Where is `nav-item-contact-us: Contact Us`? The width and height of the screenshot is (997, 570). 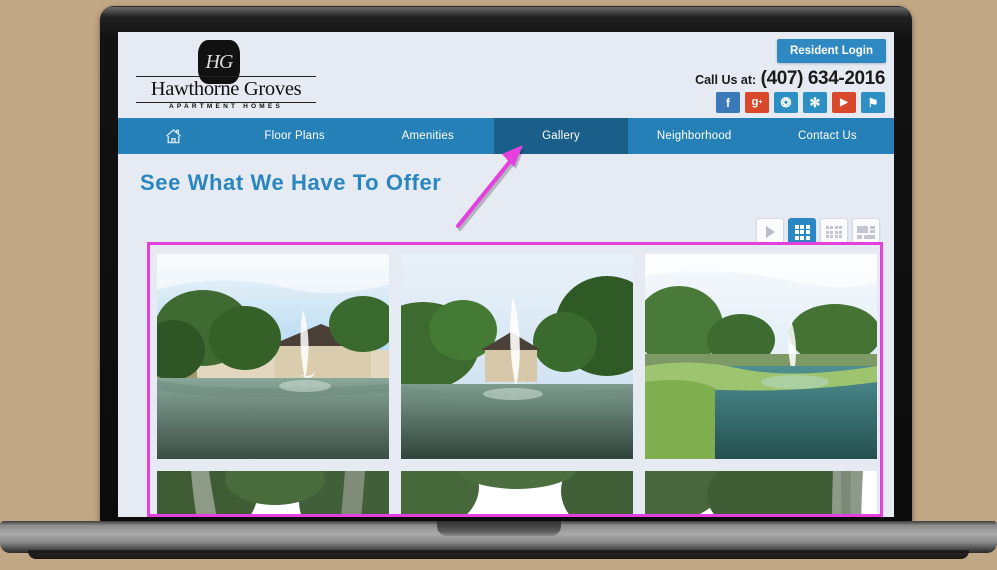
nav-item-contact-us: Contact Us is located at coordinates (827, 136).